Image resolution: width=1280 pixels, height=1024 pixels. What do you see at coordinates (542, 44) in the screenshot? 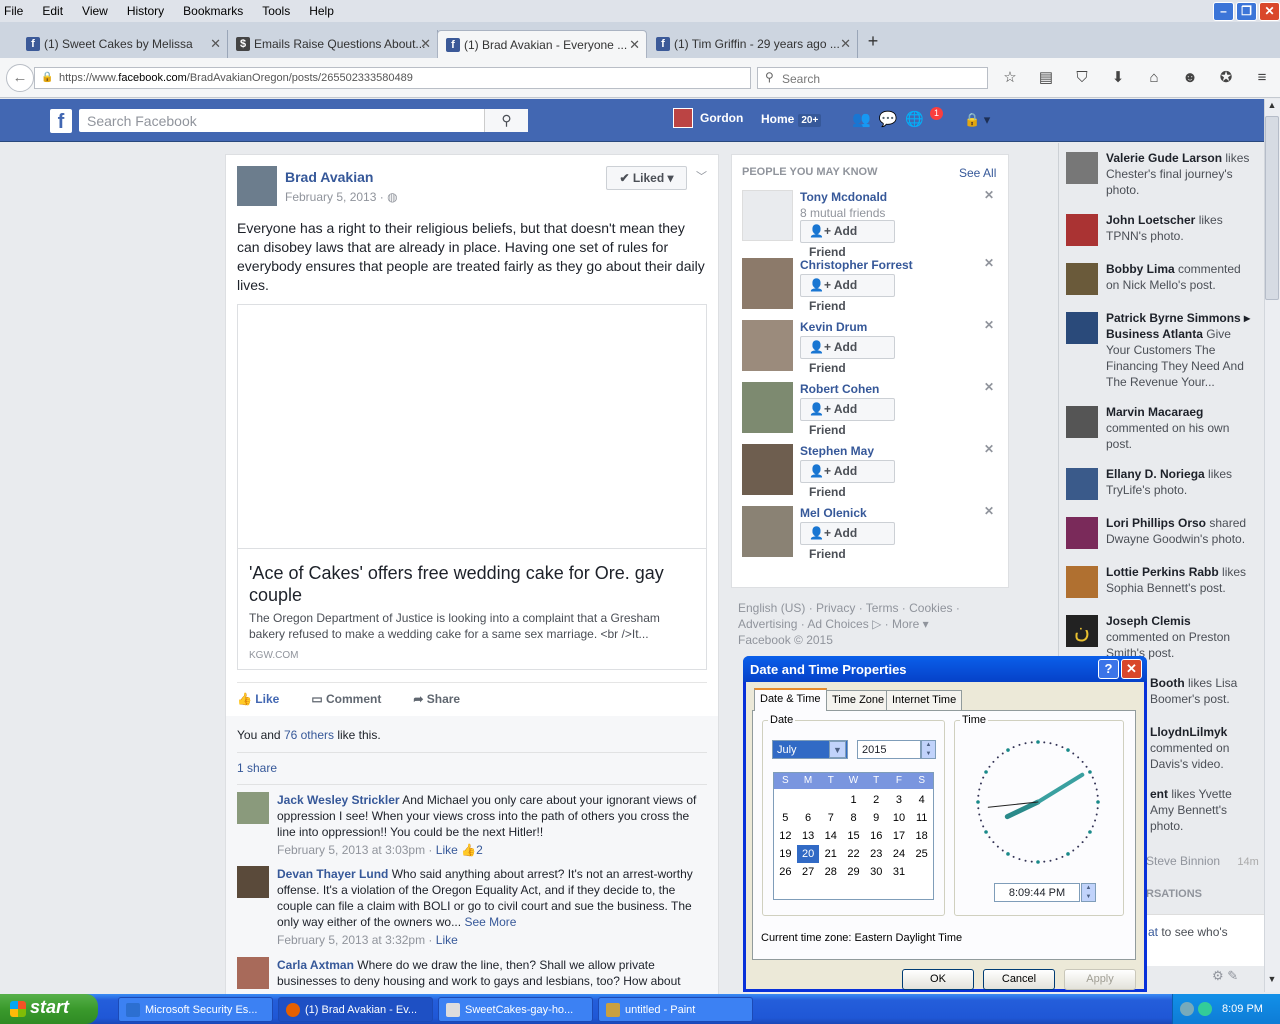
I see `tab-brad-avakian: f (1) Brad Avakian - Everyone ... ✕` at bounding box center [542, 44].